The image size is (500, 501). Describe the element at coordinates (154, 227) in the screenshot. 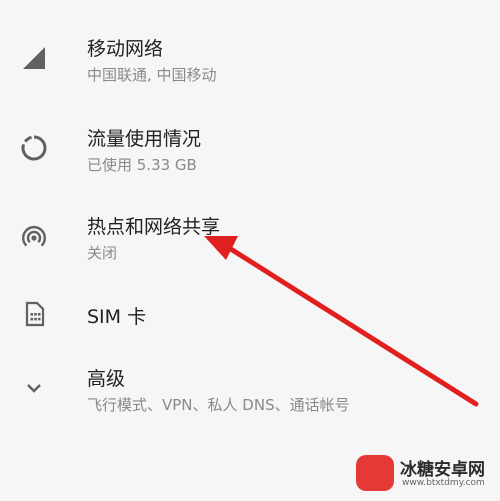

I see `setting-title: 热点和网络共享` at that location.